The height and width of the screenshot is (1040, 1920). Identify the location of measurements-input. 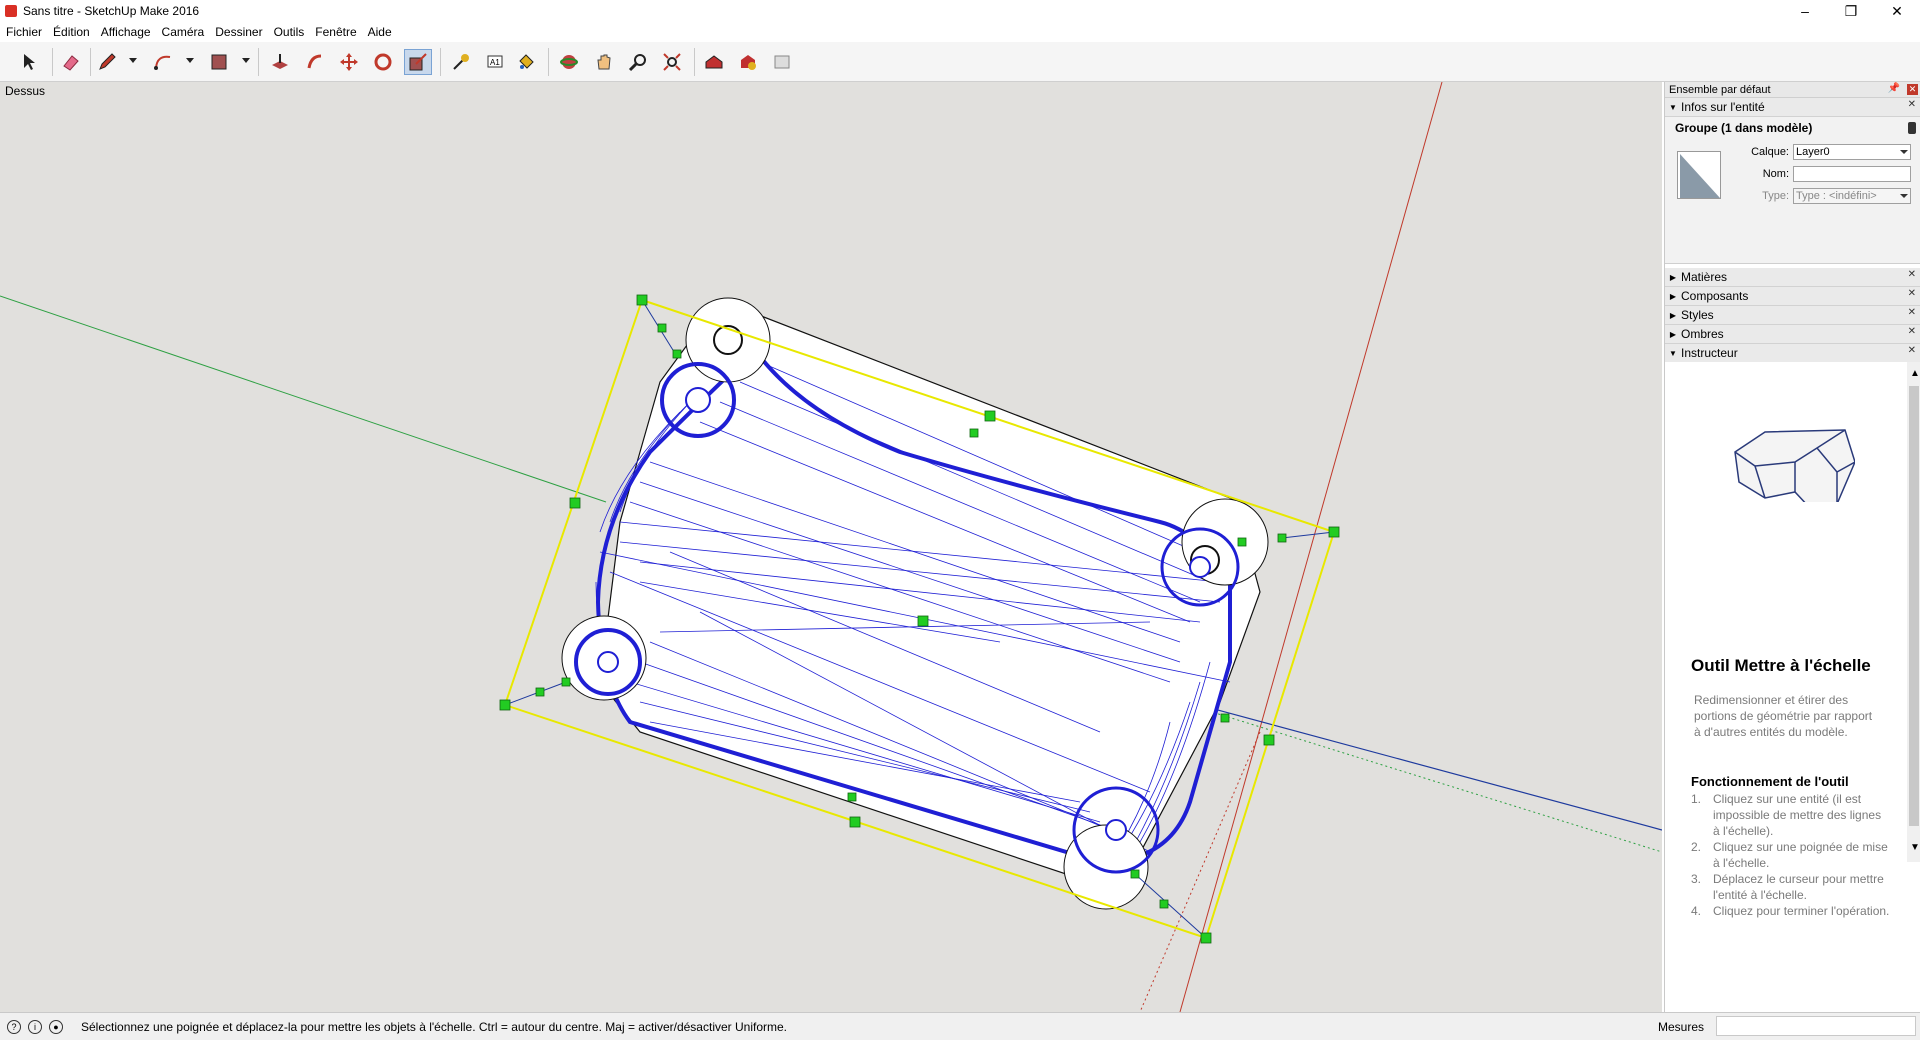
(1816, 1026).